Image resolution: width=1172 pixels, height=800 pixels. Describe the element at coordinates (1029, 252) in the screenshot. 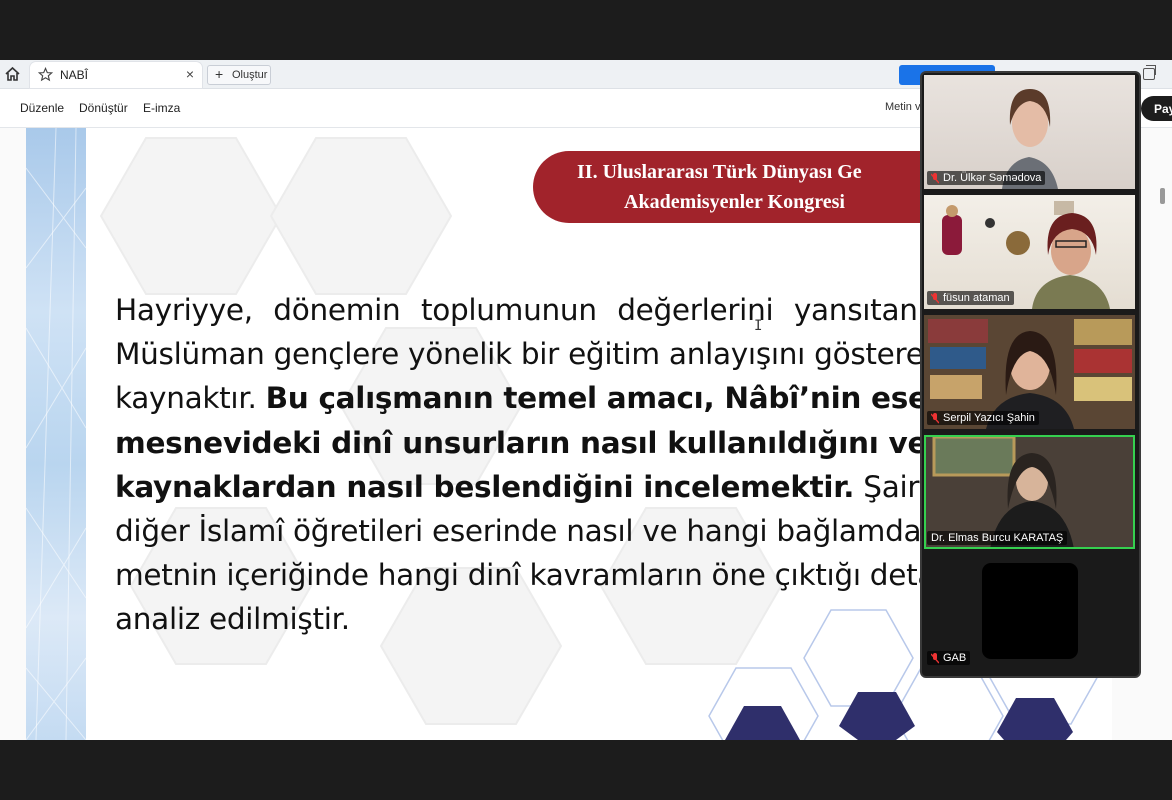

I see `participant-tile: füsun ataman` at that location.